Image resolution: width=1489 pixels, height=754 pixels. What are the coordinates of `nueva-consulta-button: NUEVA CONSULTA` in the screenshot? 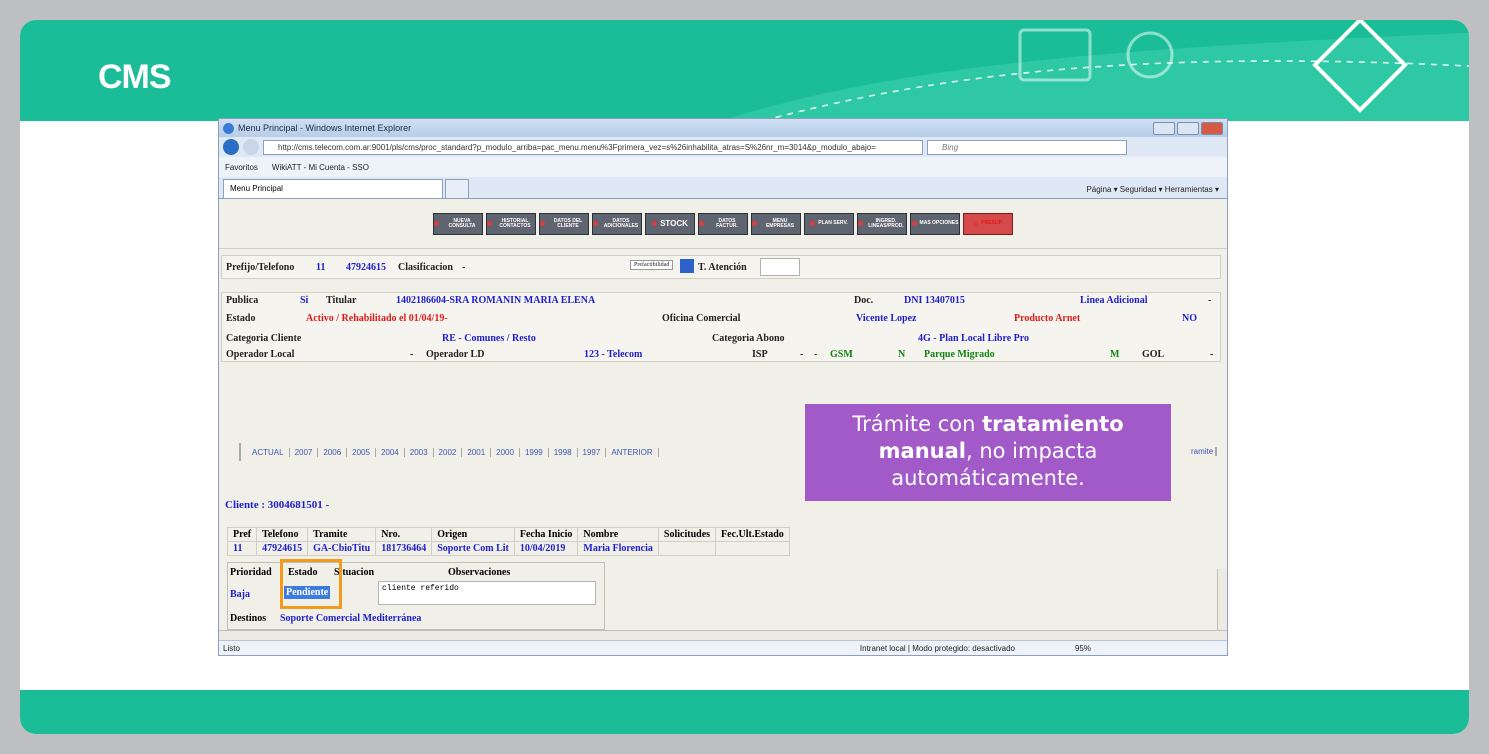 It's located at (458, 223).